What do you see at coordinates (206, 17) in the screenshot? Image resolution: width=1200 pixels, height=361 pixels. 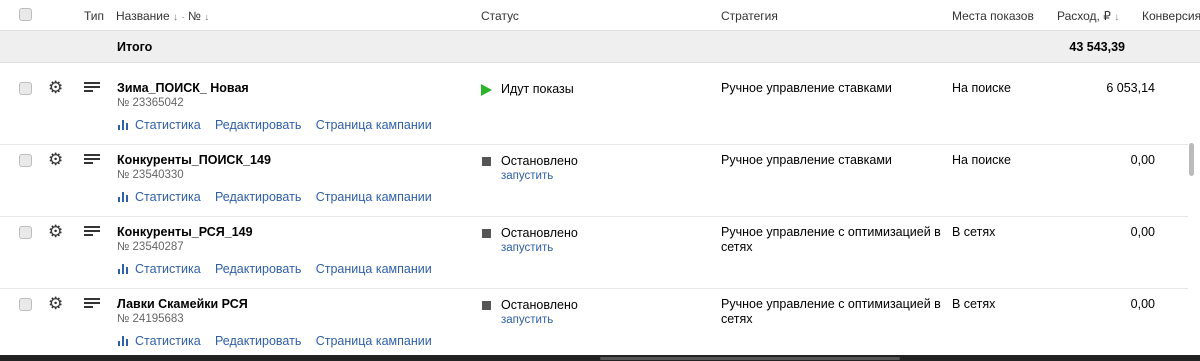 I see `number-sort-icon: ↓` at bounding box center [206, 17].